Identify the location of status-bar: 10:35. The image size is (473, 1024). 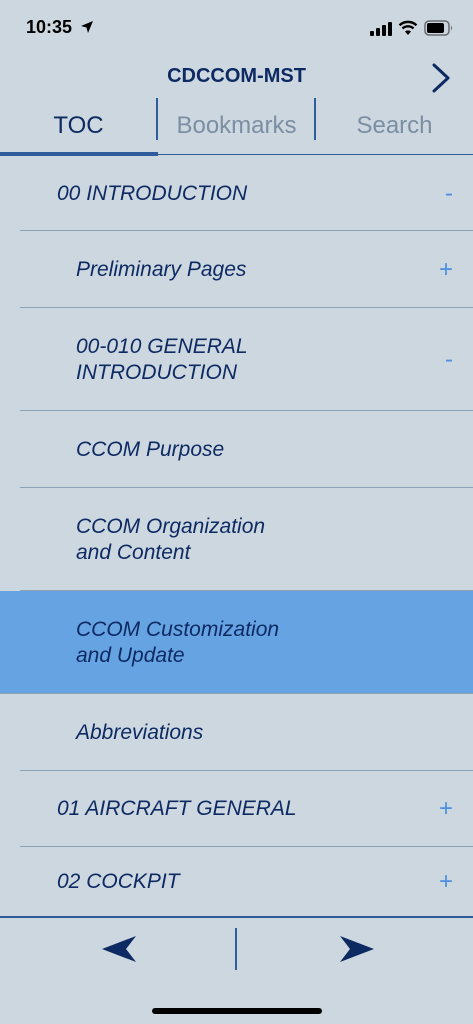
(236, 29).